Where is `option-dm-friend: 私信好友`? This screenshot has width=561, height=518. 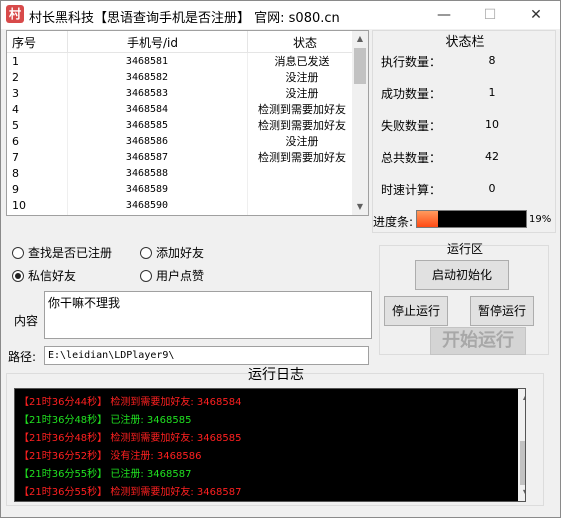 option-dm-friend: 私信好友 is located at coordinates (44, 275).